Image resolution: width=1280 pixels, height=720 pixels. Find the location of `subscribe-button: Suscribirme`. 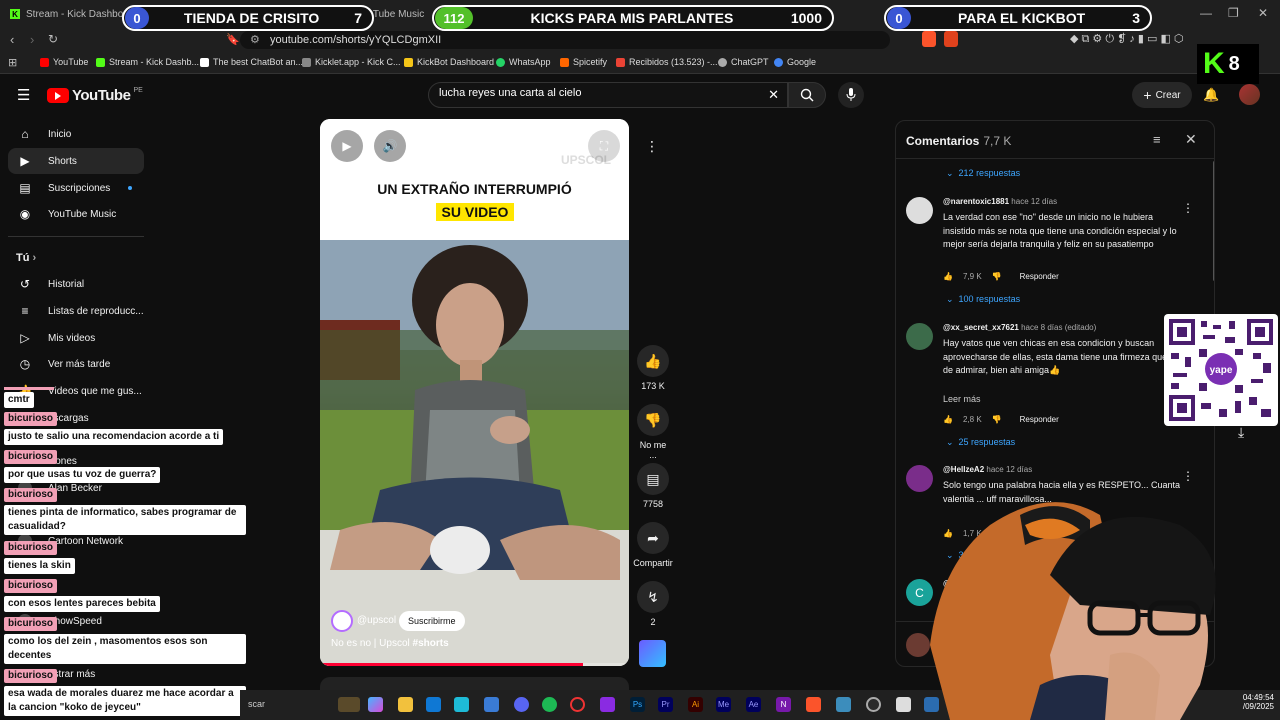

subscribe-button: Suscribirme is located at coordinates (432, 621).